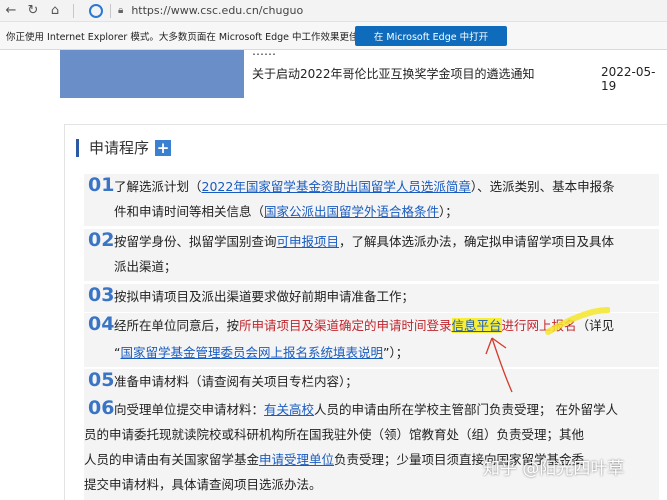 The image size is (667, 500). Describe the element at coordinates (158, 186) in the screenshot. I see `step-text: 了解选派计划（` at that location.